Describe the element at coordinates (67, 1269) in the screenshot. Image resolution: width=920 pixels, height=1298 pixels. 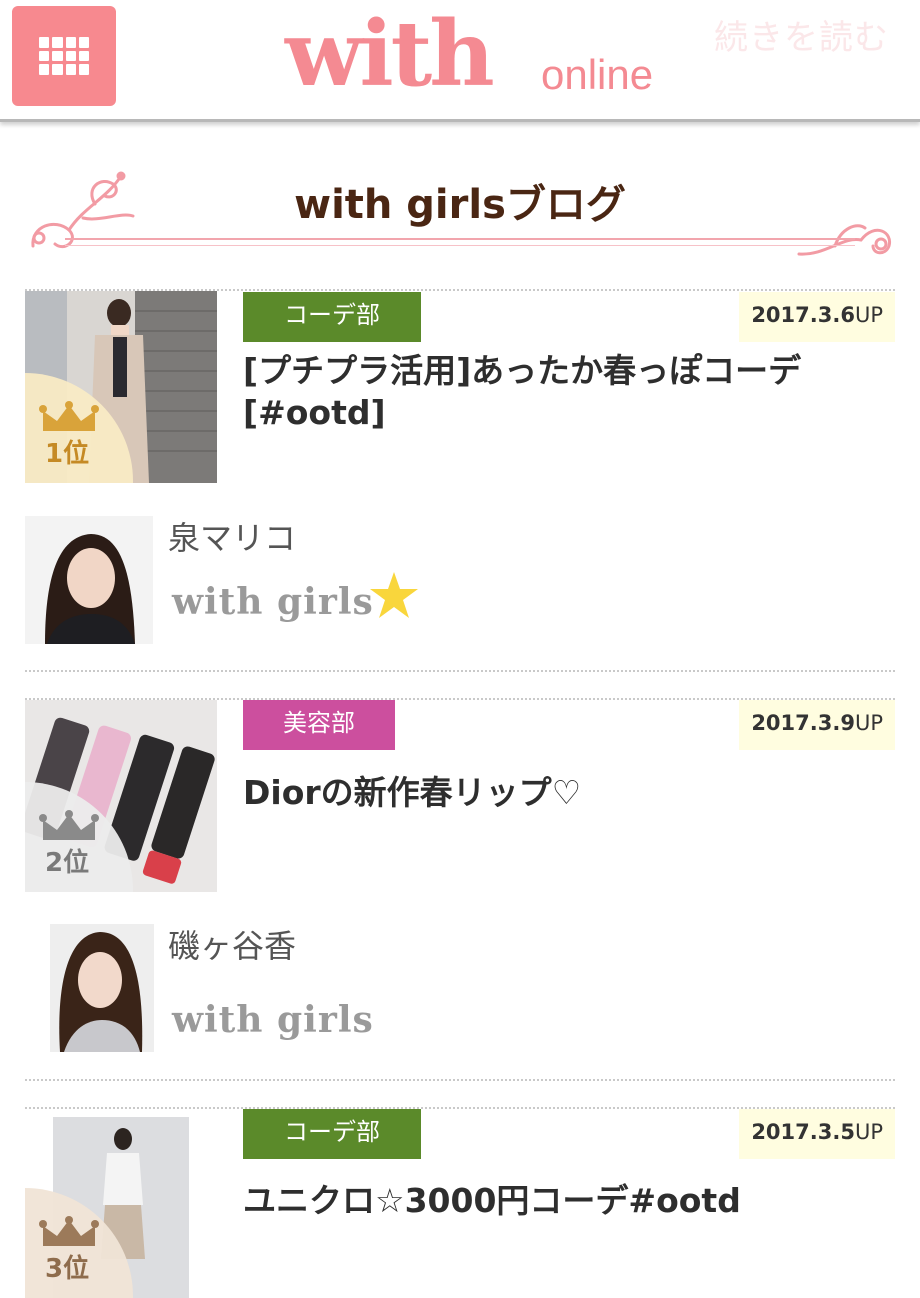
I see `rank-label: 3位` at that location.